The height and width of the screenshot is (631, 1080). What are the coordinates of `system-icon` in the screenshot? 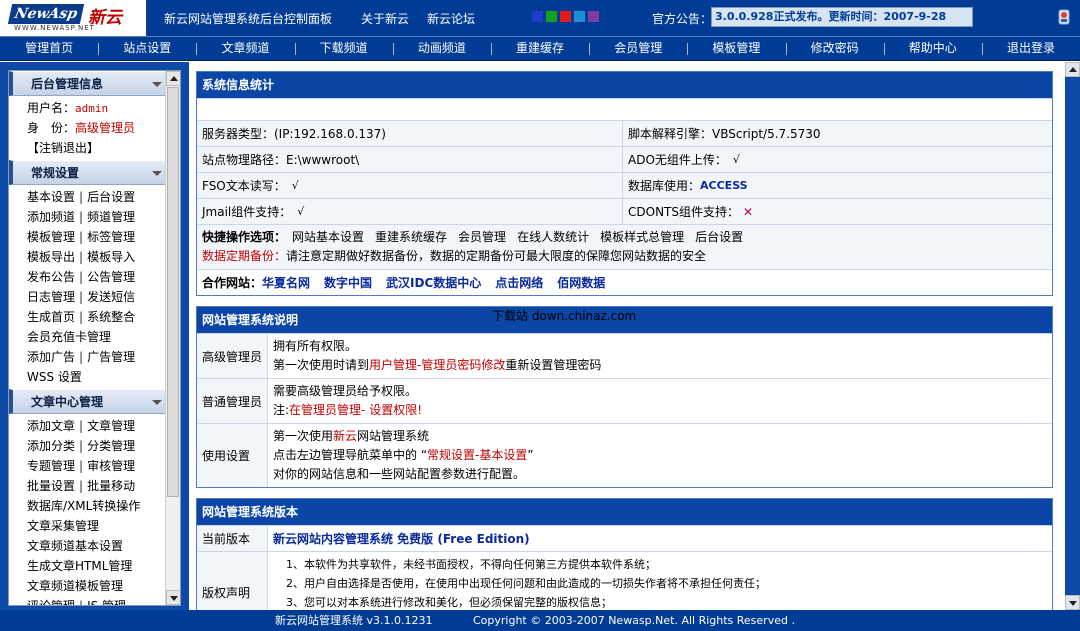 It's located at (1064, 17).